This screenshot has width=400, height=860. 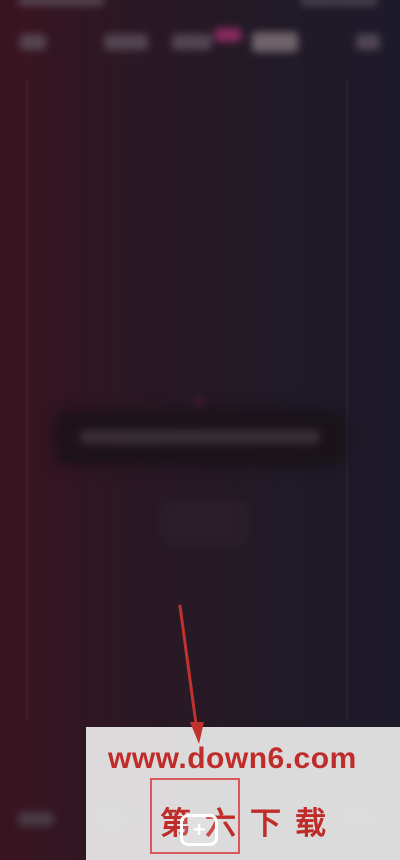 What do you see at coordinates (188, 665) in the screenshot?
I see `arrow-shaft` at bounding box center [188, 665].